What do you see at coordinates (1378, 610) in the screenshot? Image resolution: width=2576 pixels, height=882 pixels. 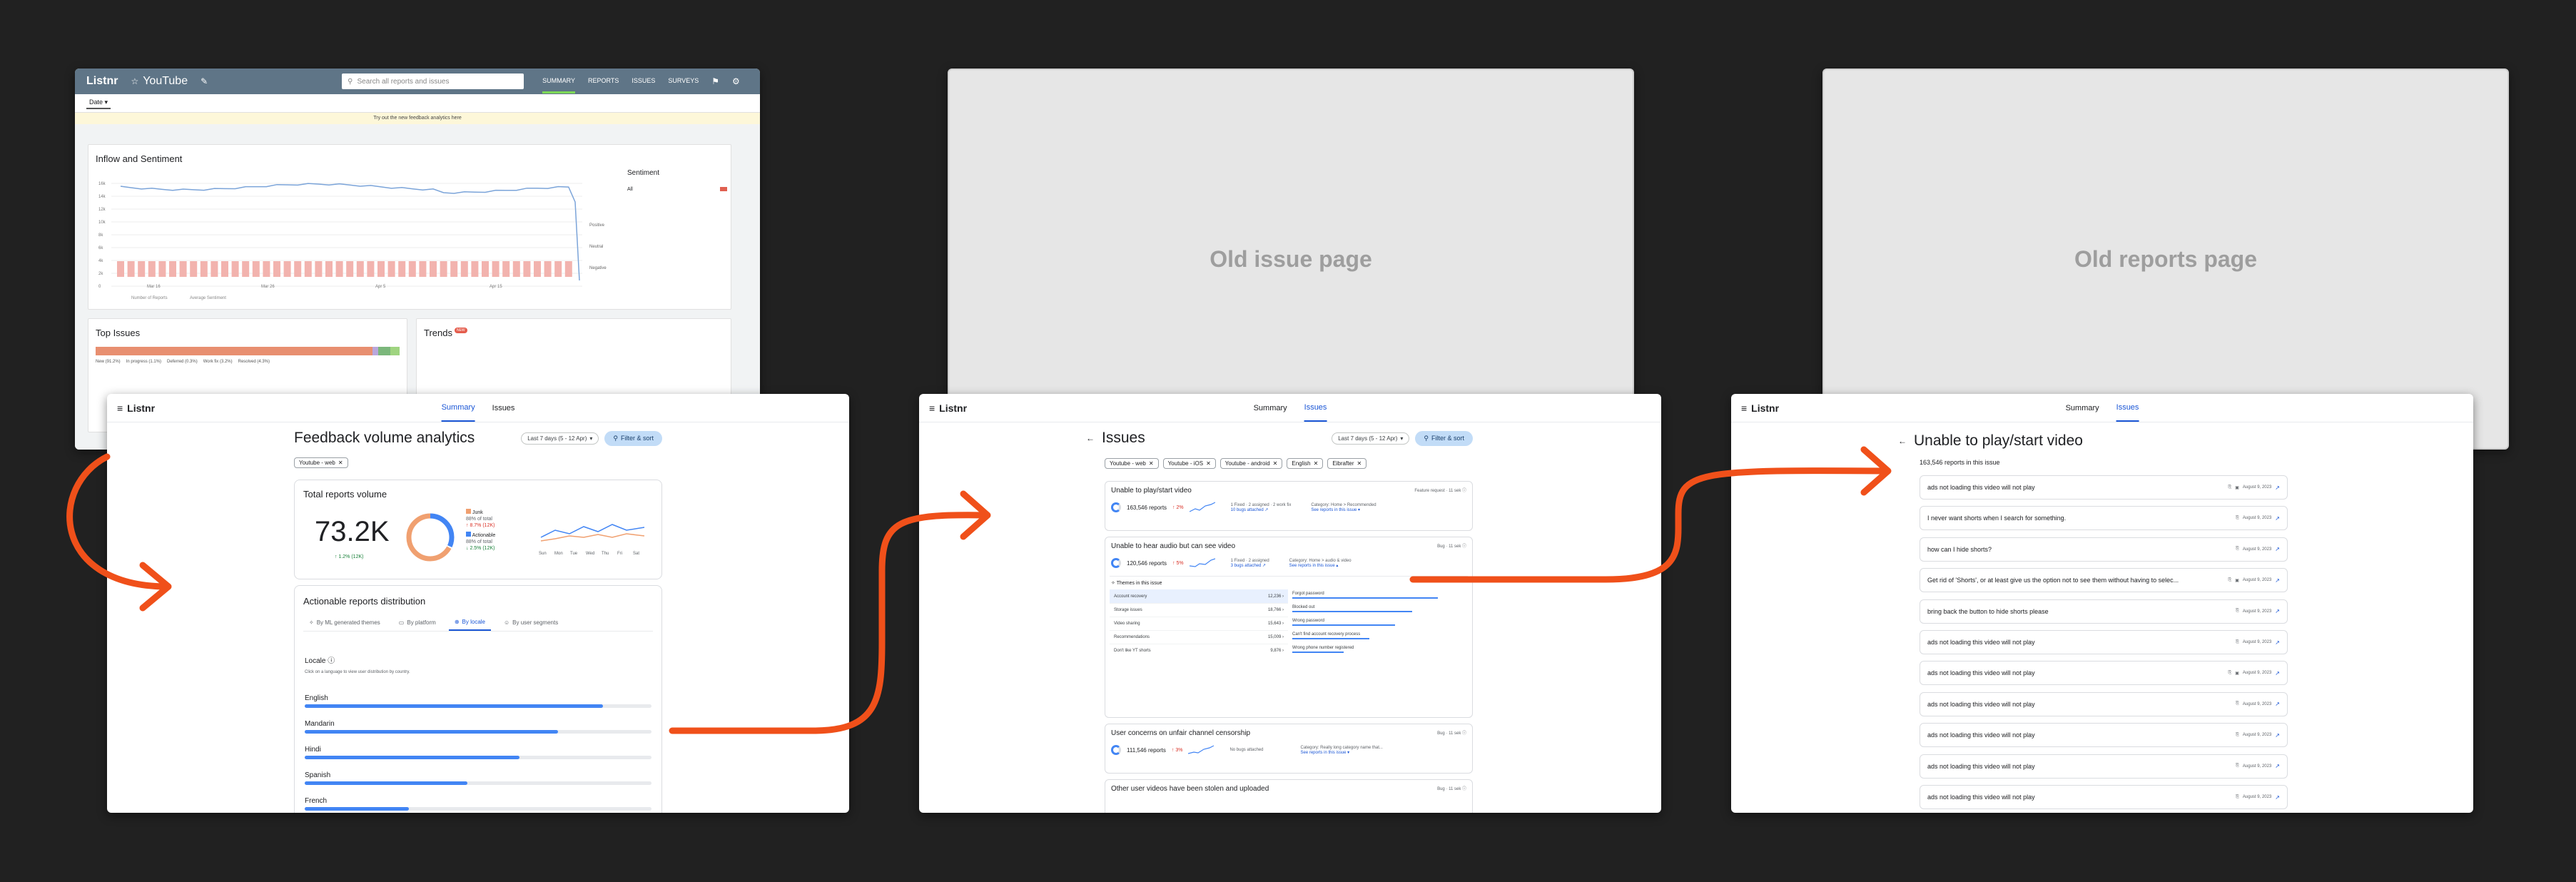 I see `subtheme-row: Blocked out` at bounding box center [1378, 610].